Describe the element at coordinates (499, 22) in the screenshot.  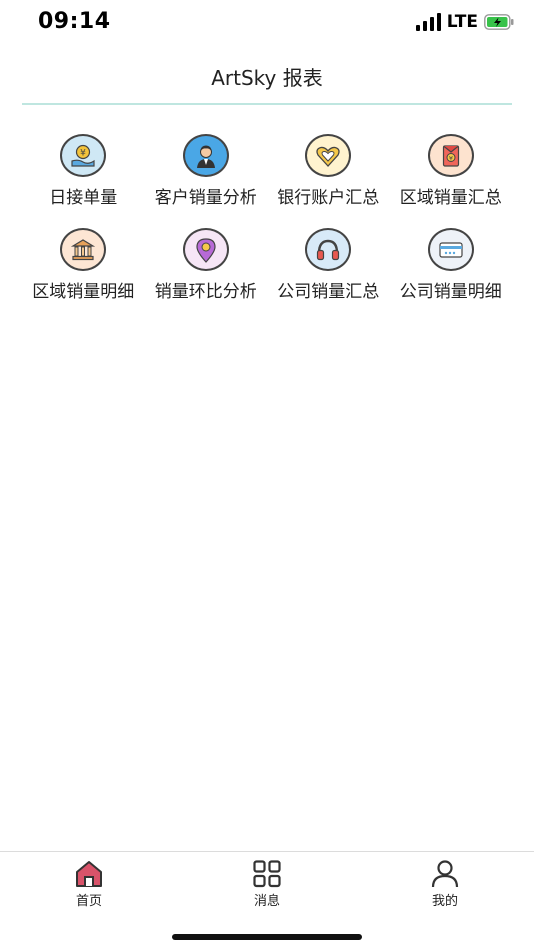
I see `battery-icon` at that location.